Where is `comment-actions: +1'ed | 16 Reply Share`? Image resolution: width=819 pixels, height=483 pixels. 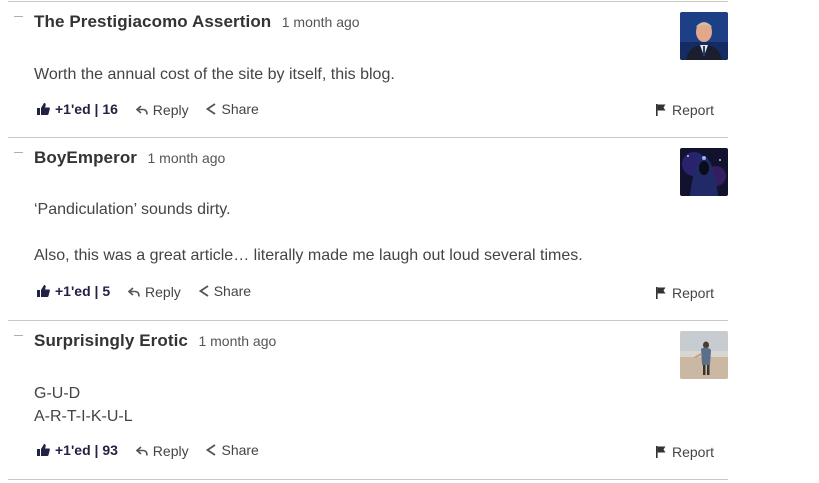 comment-actions: +1'ed | 16 Reply Share is located at coordinates (155, 111).